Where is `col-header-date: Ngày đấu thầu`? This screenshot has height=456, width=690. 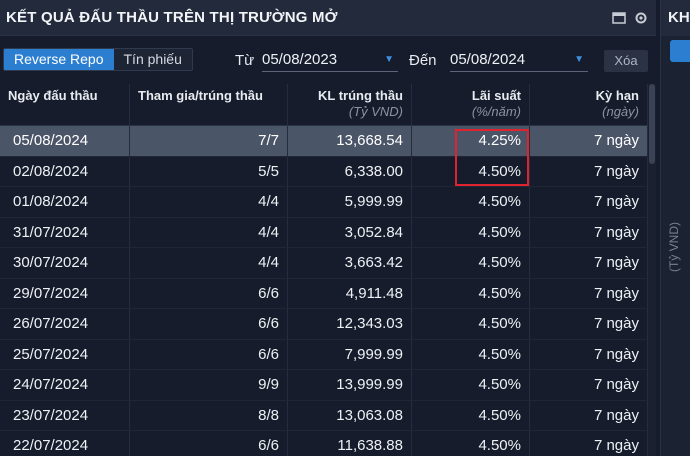 col-header-date: Ngày đấu thầu is located at coordinates (65, 104).